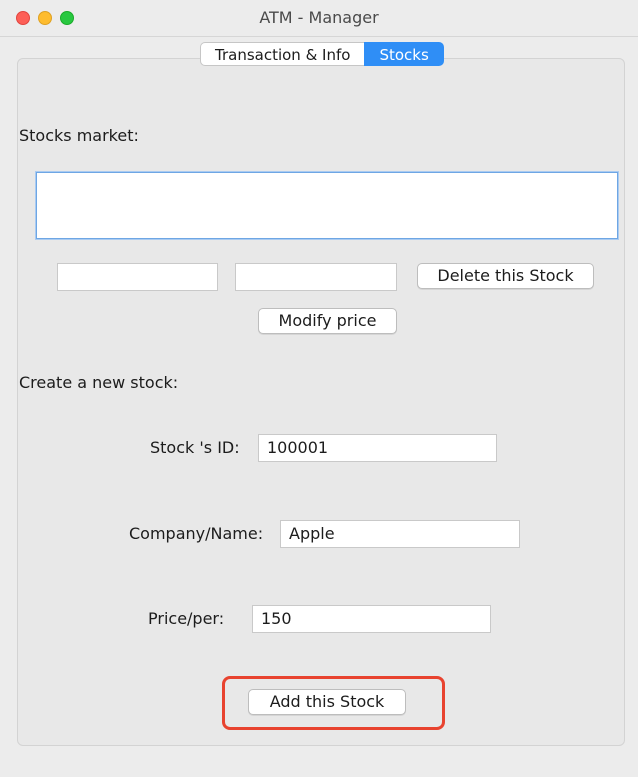 The height and width of the screenshot is (777, 638). I want to click on tab-stocks: Stocks, so click(404, 54).